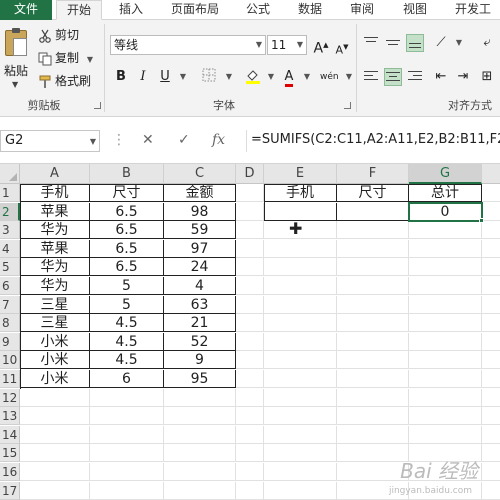  What do you see at coordinates (10, 323) in the screenshot?
I see `row-header-8: 8` at bounding box center [10, 323].